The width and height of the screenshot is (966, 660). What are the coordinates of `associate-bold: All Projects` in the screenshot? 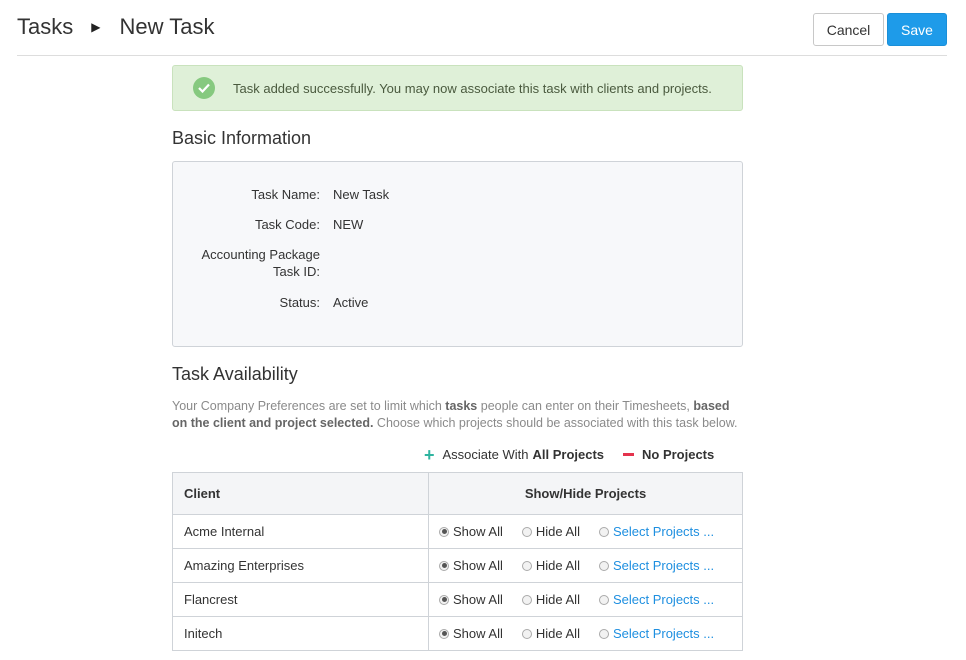 It's located at (568, 454).